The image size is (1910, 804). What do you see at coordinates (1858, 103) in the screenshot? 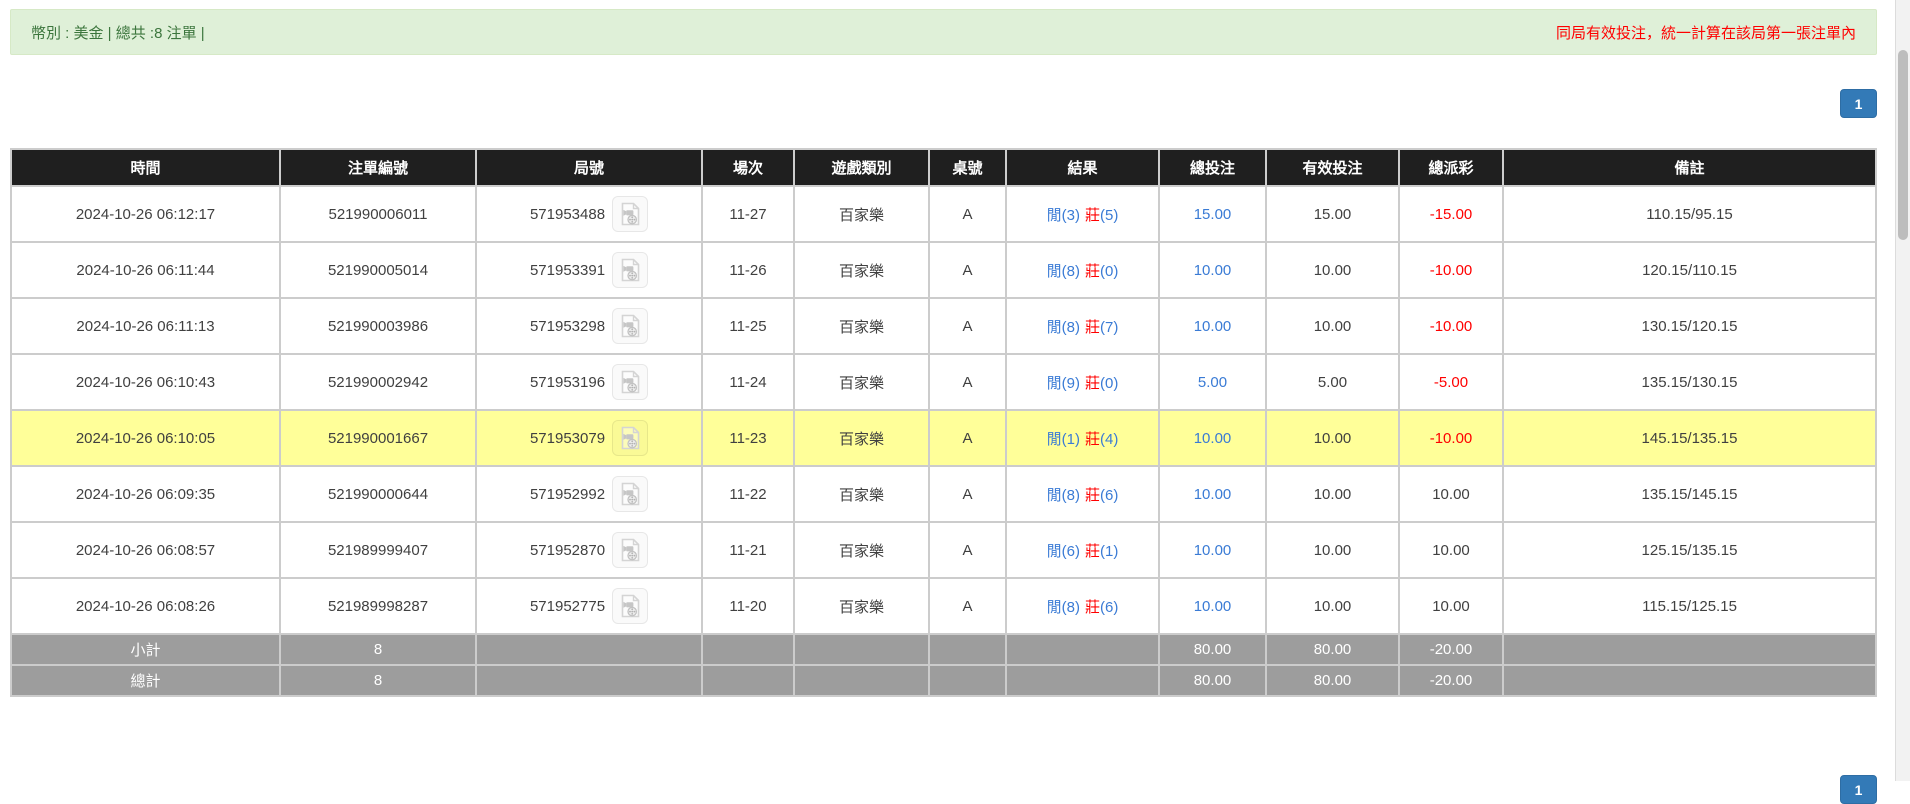
I see `pagination-page-1-top: 1` at bounding box center [1858, 103].